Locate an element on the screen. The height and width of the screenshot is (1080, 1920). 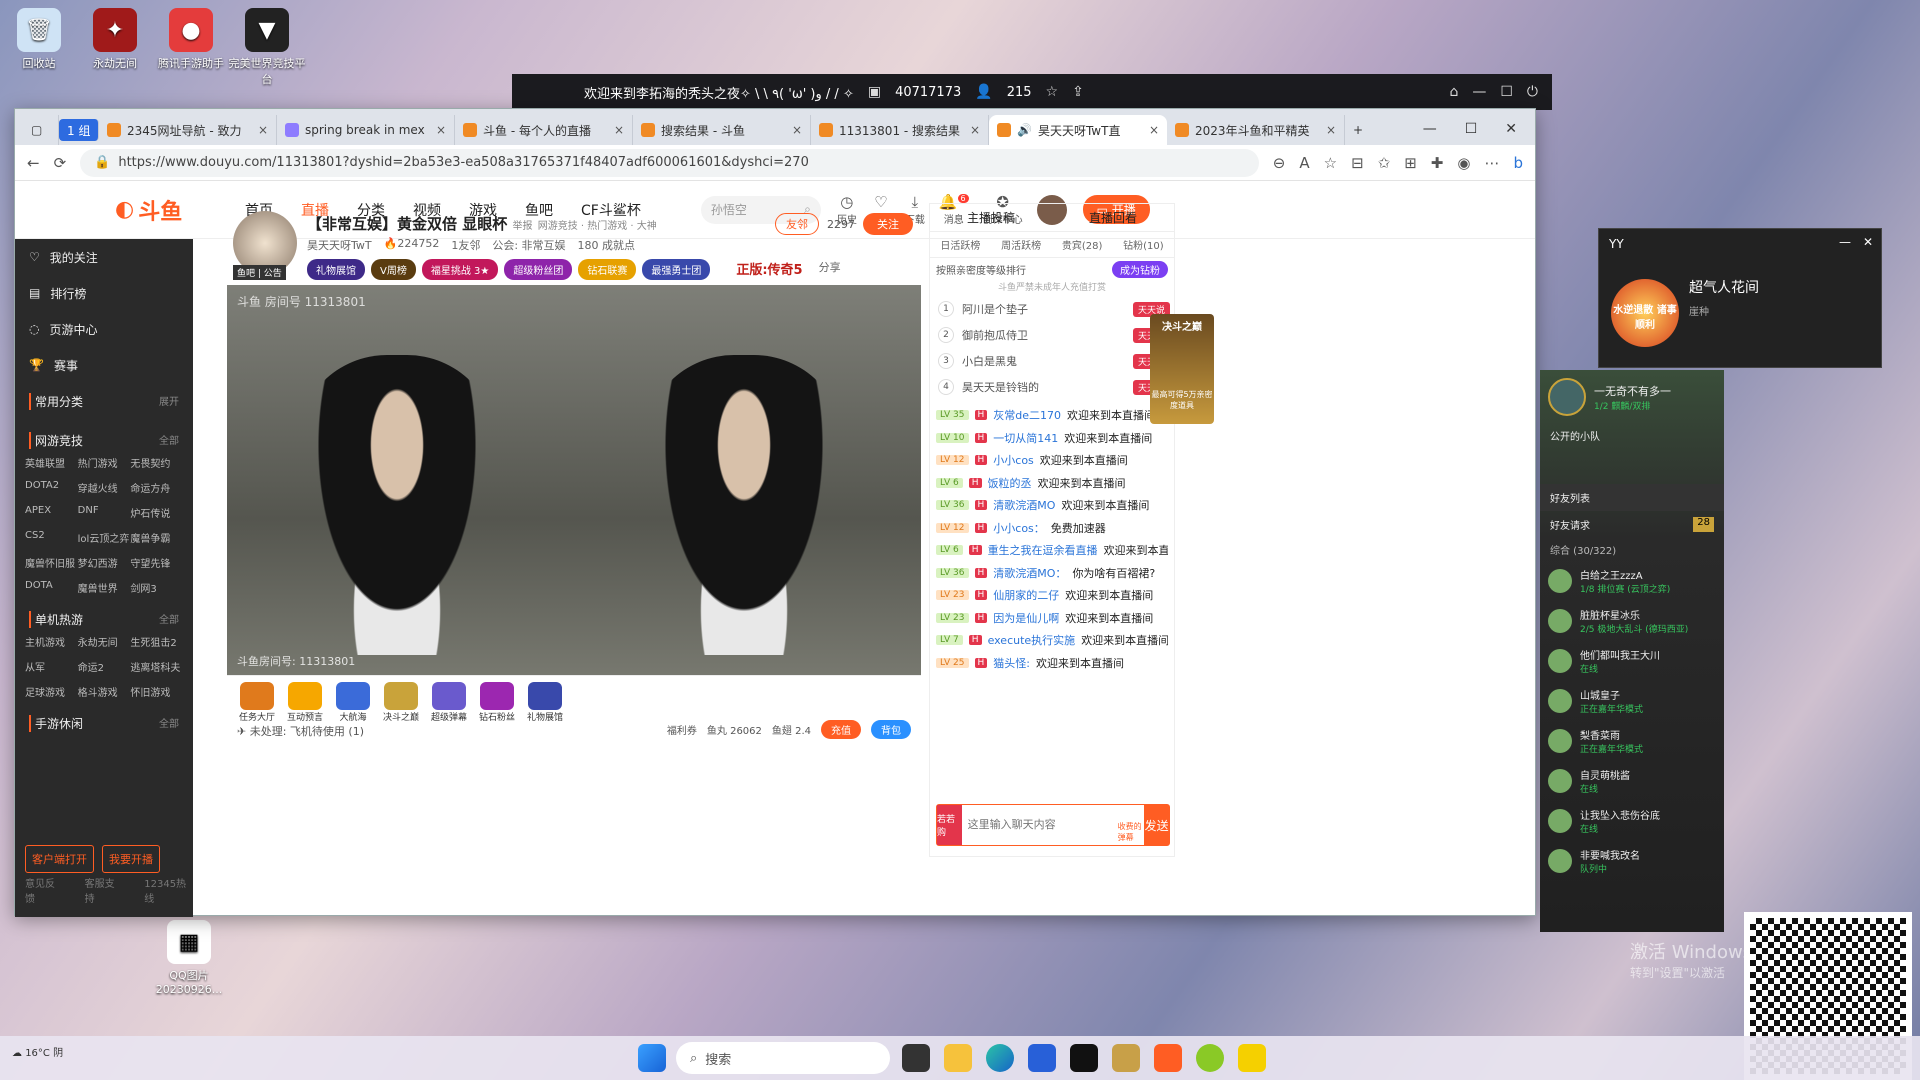
rank-row: 3小白是黑鬼天天说 is located at coordinates (1052, 361).